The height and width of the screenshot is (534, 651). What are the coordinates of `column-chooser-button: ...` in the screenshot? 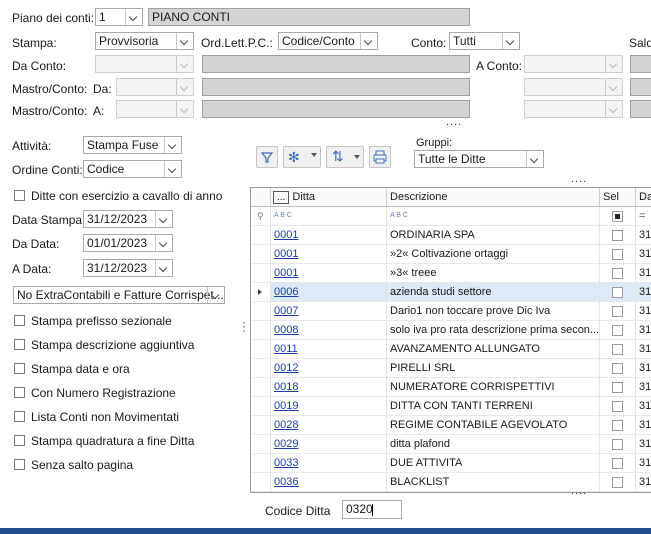 It's located at (281, 197).